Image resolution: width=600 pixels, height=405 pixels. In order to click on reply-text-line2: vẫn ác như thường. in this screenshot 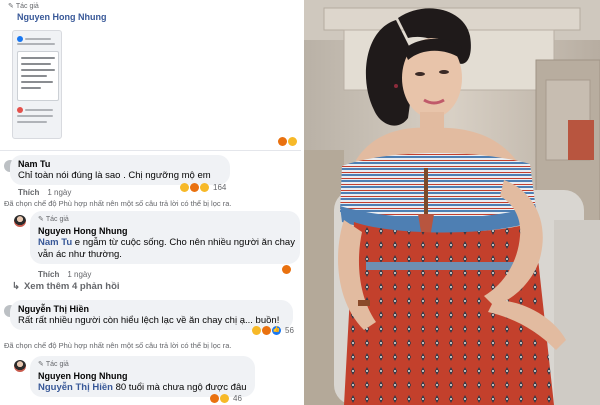, I will do `click(80, 254)`.